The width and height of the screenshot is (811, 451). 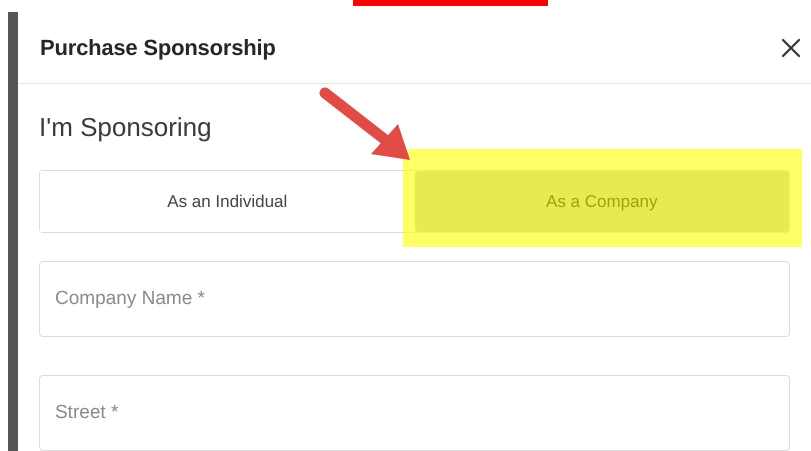 What do you see at coordinates (126, 127) in the screenshot?
I see `section-label: I'm Sponsoring` at bounding box center [126, 127].